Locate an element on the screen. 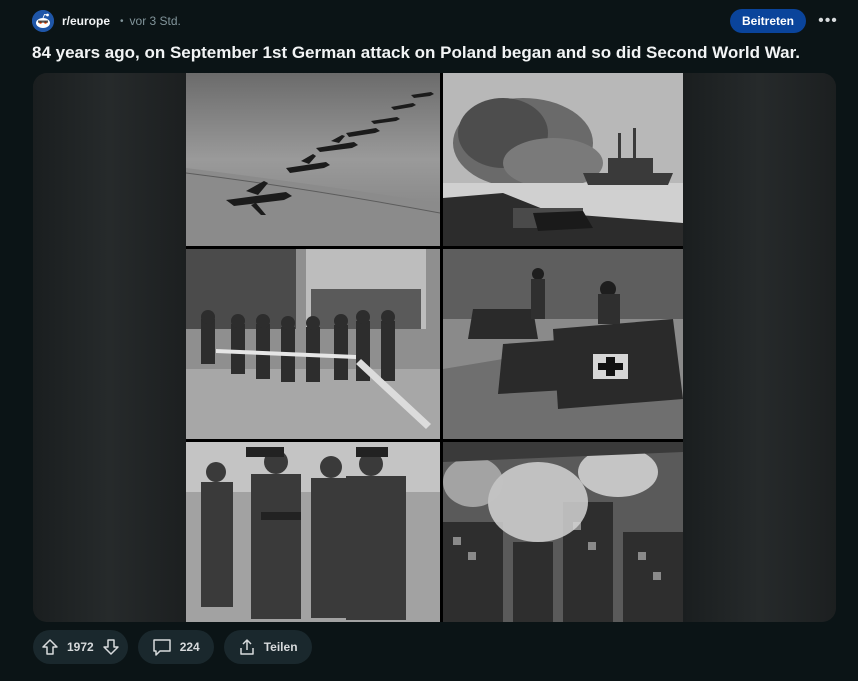  tanks-image is located at coordinates (563, 344).